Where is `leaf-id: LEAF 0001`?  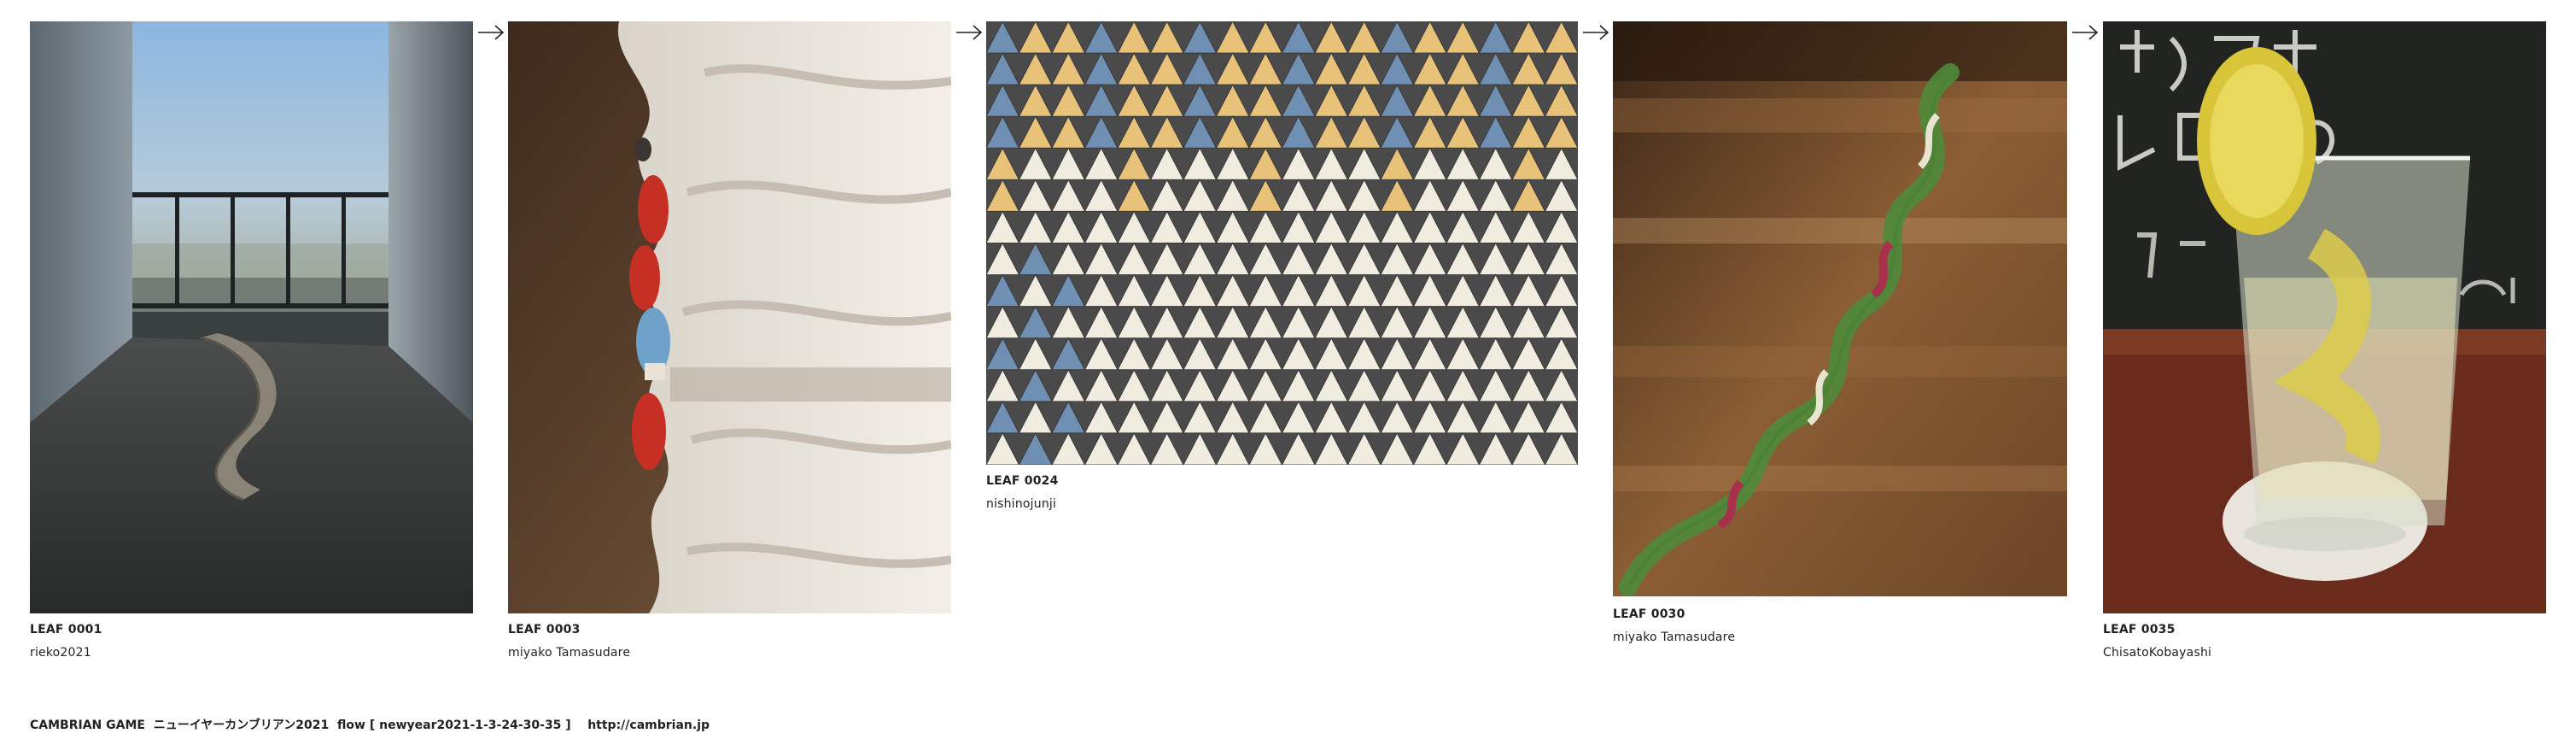
leaf-id: LEAF 0001 is located at coordinates (66, 629).